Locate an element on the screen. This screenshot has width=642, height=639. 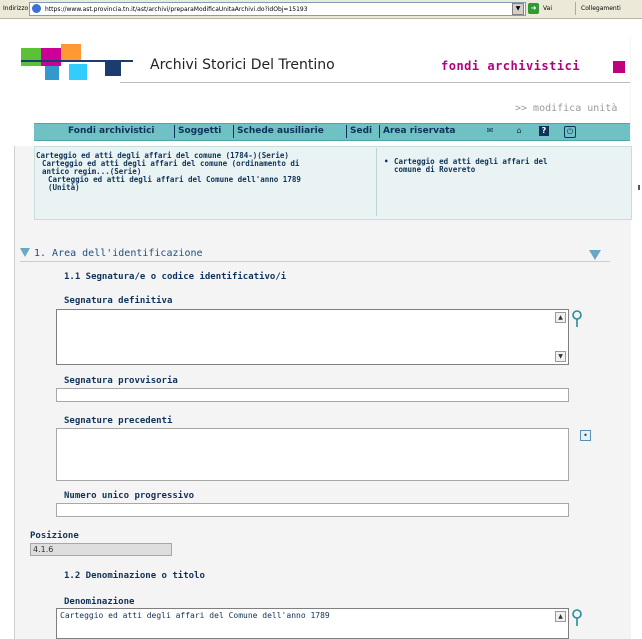
posizione-field: 4.1.6 is located at coordinates (101, 549).